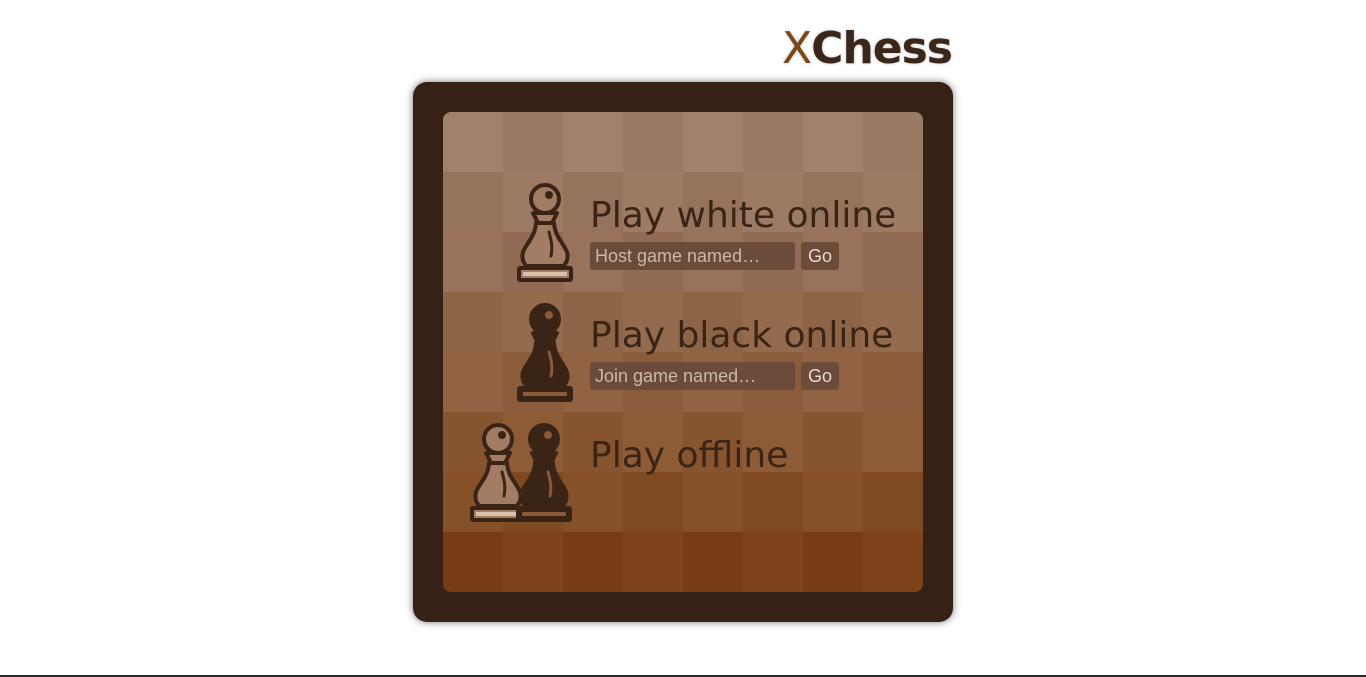 The height and width of the screenshot is (677, 1366). Describe the element at coordinates (689, 455) in the screenshot. I see `option-title: Play offline` at that location.